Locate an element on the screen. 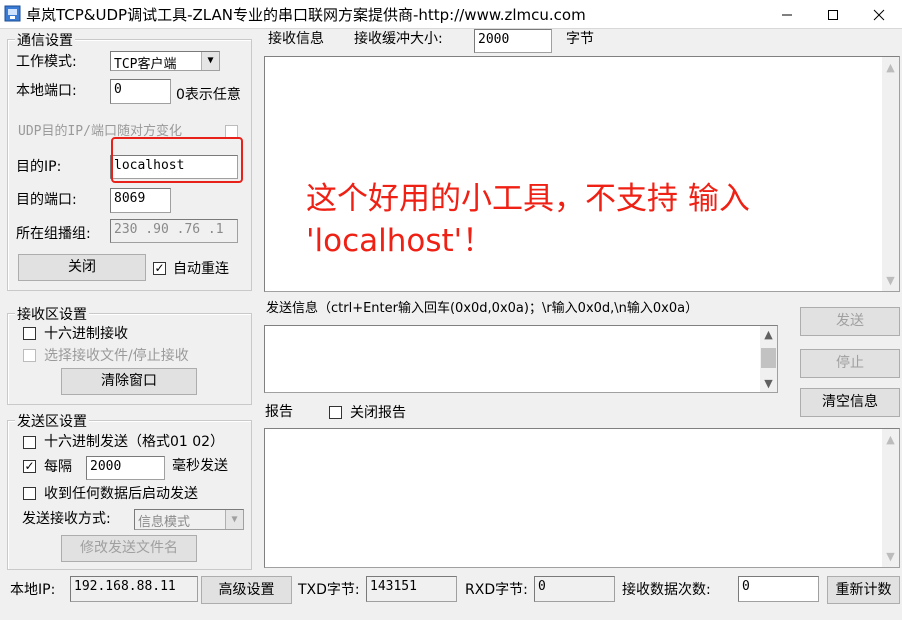 The height and width of the screenshot is (620, 902). comm-settings-legend: 通信设置 is located at coordinates (45, 40).